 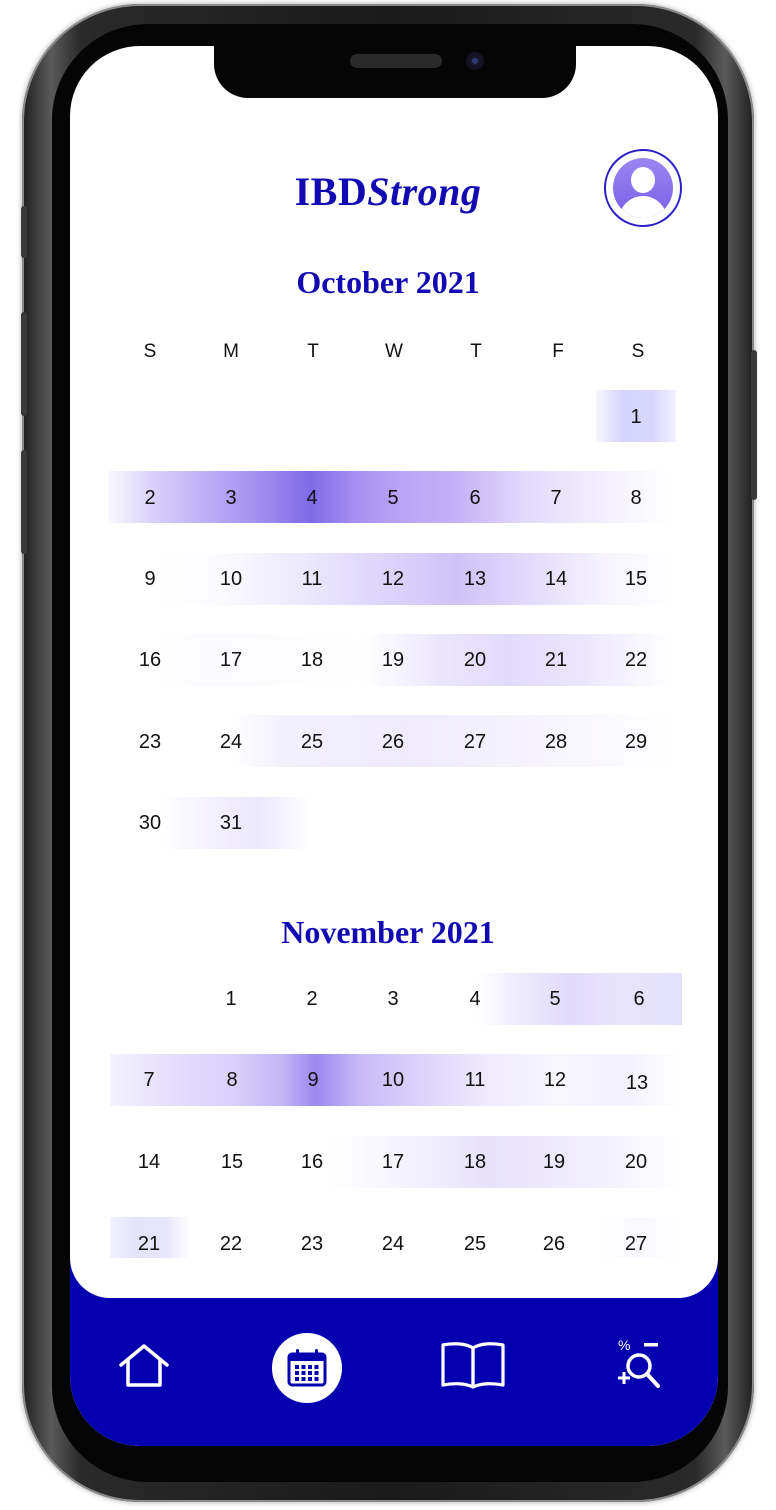 What do you see at coordinates (388, 932) in the screenshot?
I see `month-title-november: November 2021` at bounding box center [388, 932].